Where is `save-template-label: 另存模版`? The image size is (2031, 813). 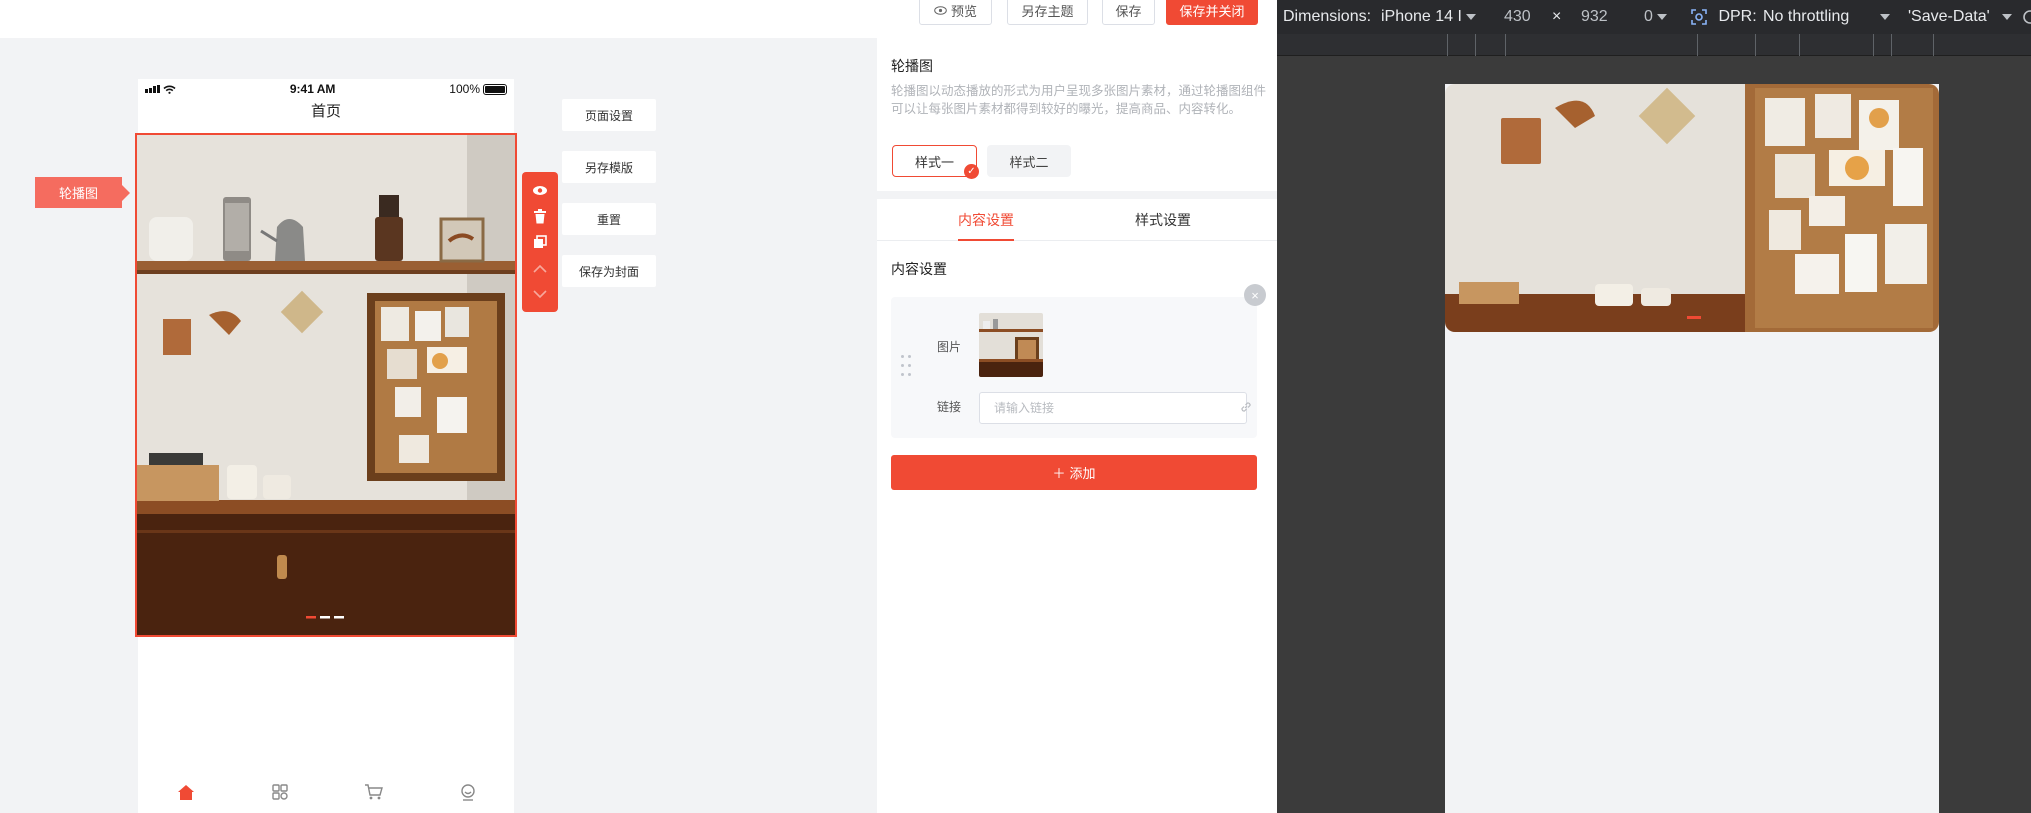 save-template-label: 另存模版 is located at coordinates (608, 167).